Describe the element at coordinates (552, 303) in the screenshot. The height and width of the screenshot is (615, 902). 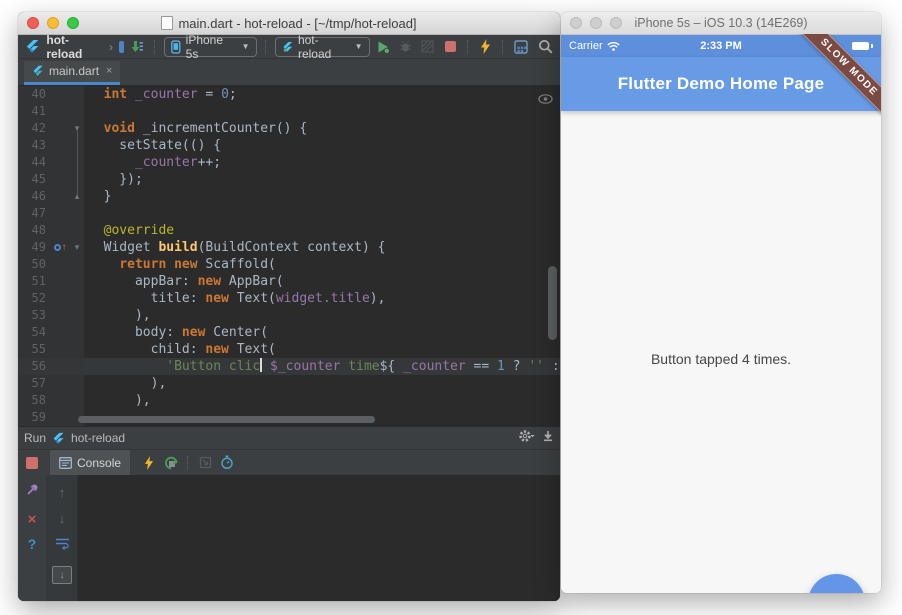
I see `editor-vertical-scrollbar` at that location.